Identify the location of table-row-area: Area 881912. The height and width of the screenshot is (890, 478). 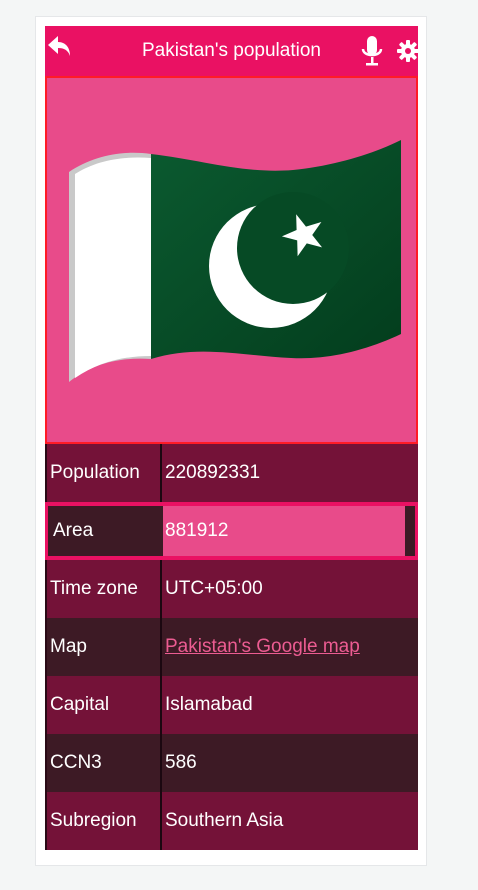
(231, 531).